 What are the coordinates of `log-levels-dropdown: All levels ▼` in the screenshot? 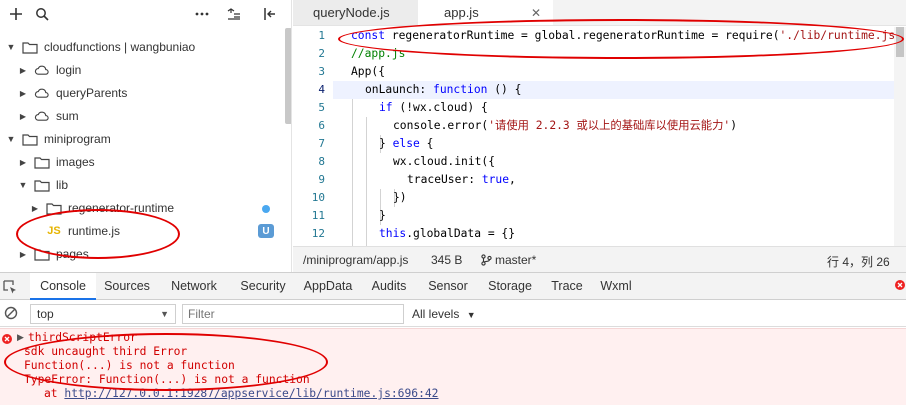 It's located at (444, 314).